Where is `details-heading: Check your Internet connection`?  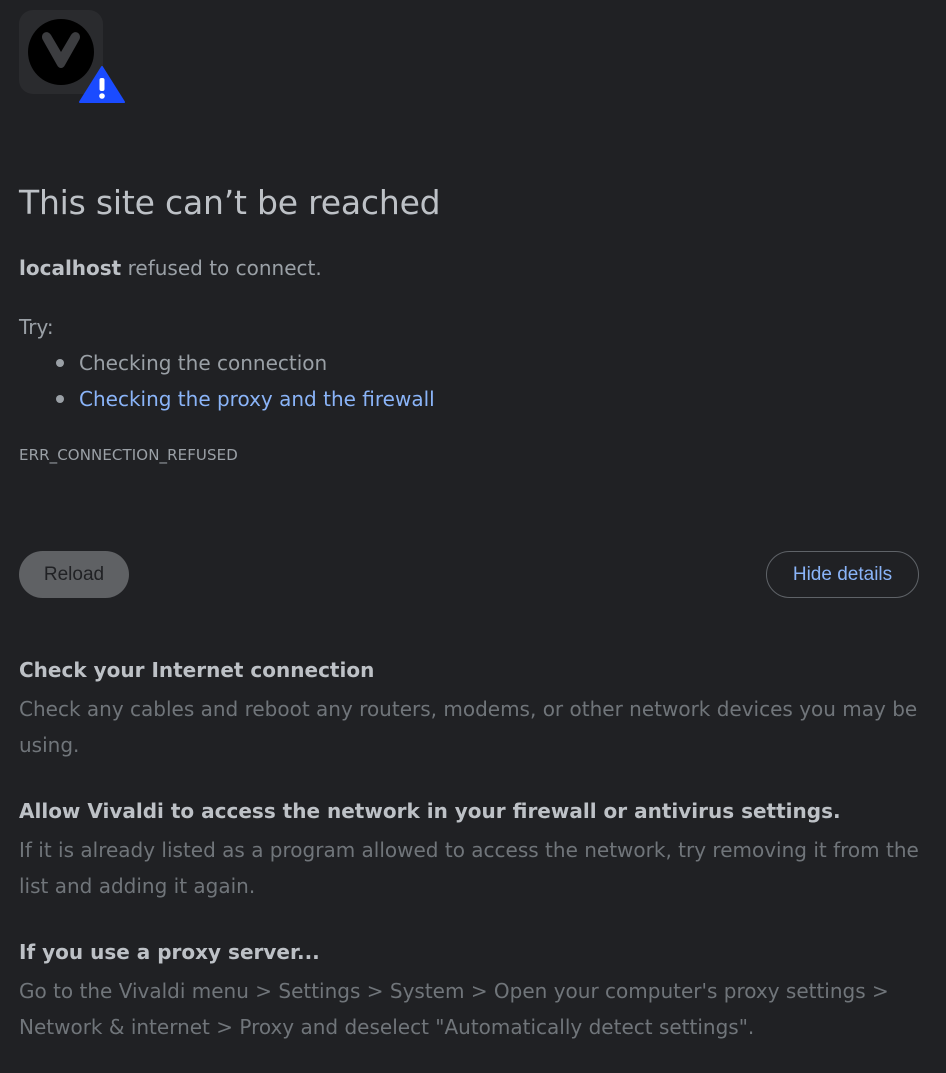
details-heading: Check your Internet connection is located at coordinates (197, 670).